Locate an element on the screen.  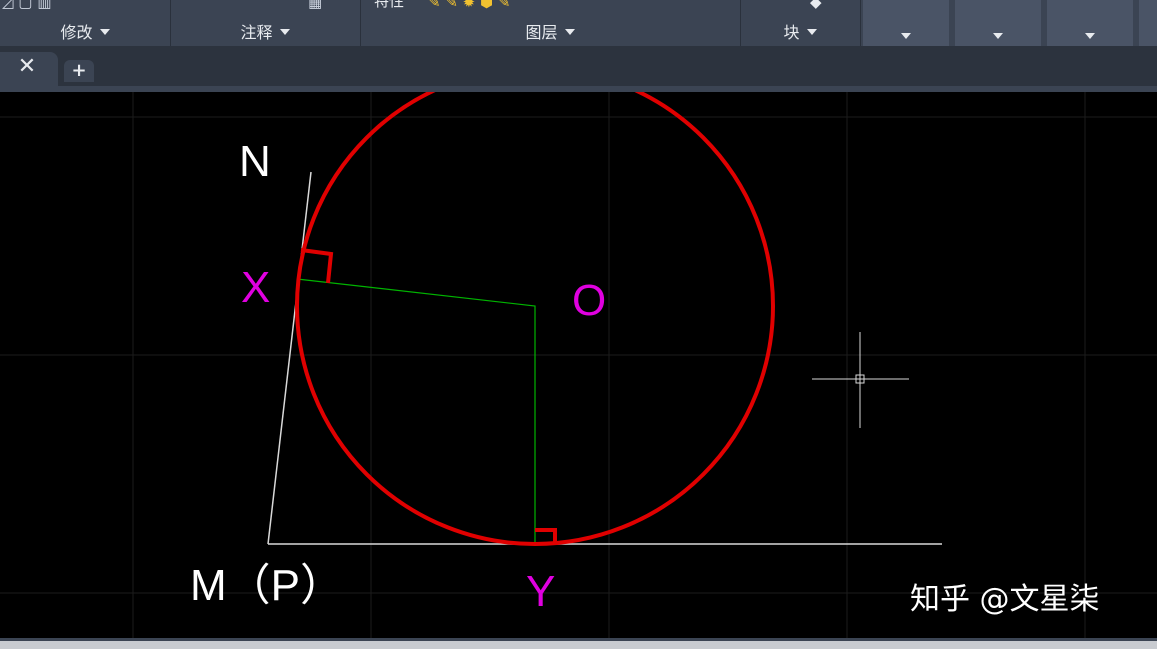
label-m-p: M（P） is located at coordinates (267, 585).